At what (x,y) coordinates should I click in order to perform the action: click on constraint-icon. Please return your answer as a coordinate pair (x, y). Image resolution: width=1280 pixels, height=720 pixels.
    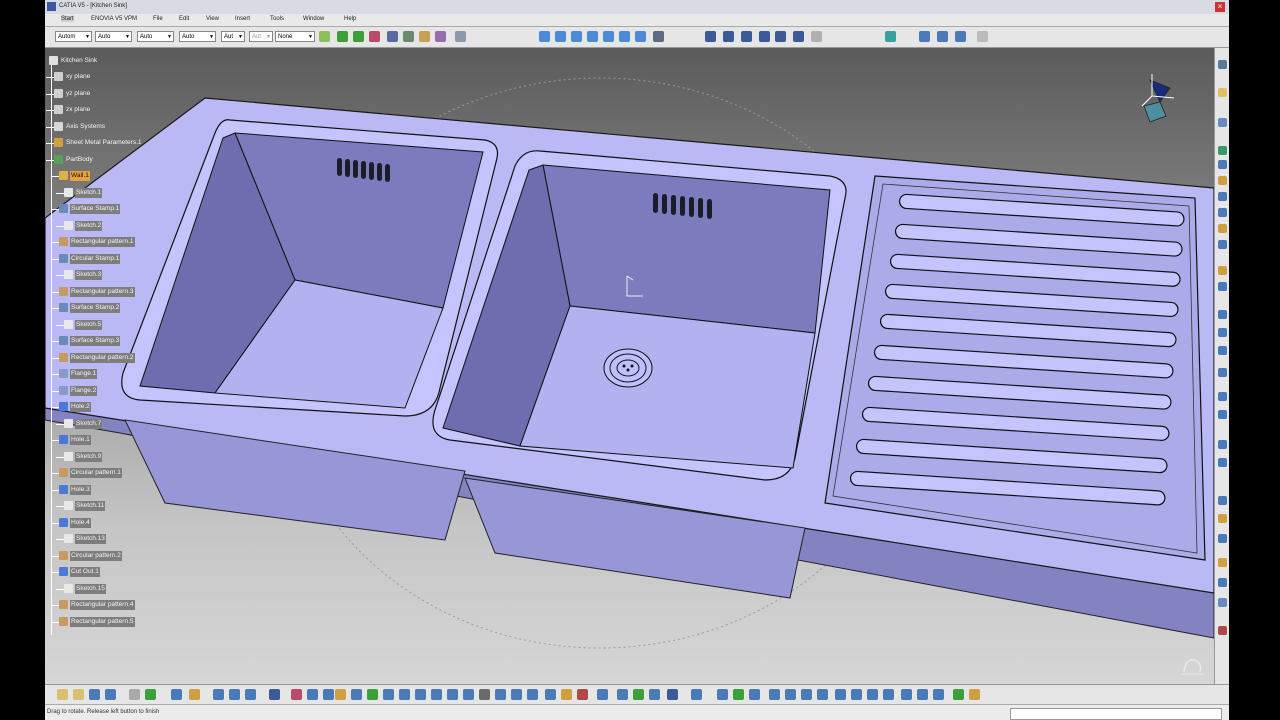
    Looking at the image, I should click on (440, 36).